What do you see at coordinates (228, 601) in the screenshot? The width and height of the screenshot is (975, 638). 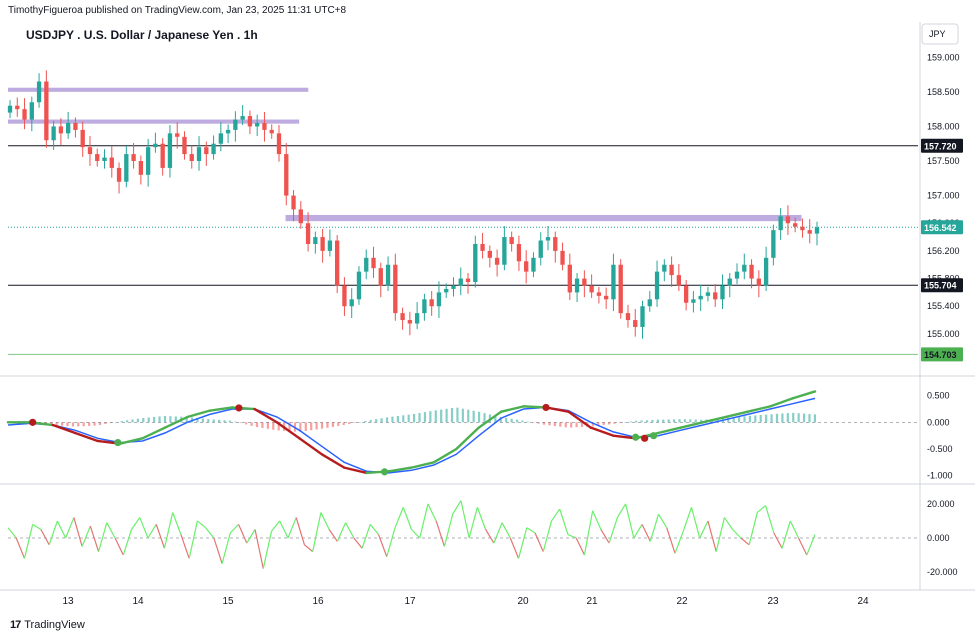 I see `time-tick-label: 15` at bounding box center [228, 601].